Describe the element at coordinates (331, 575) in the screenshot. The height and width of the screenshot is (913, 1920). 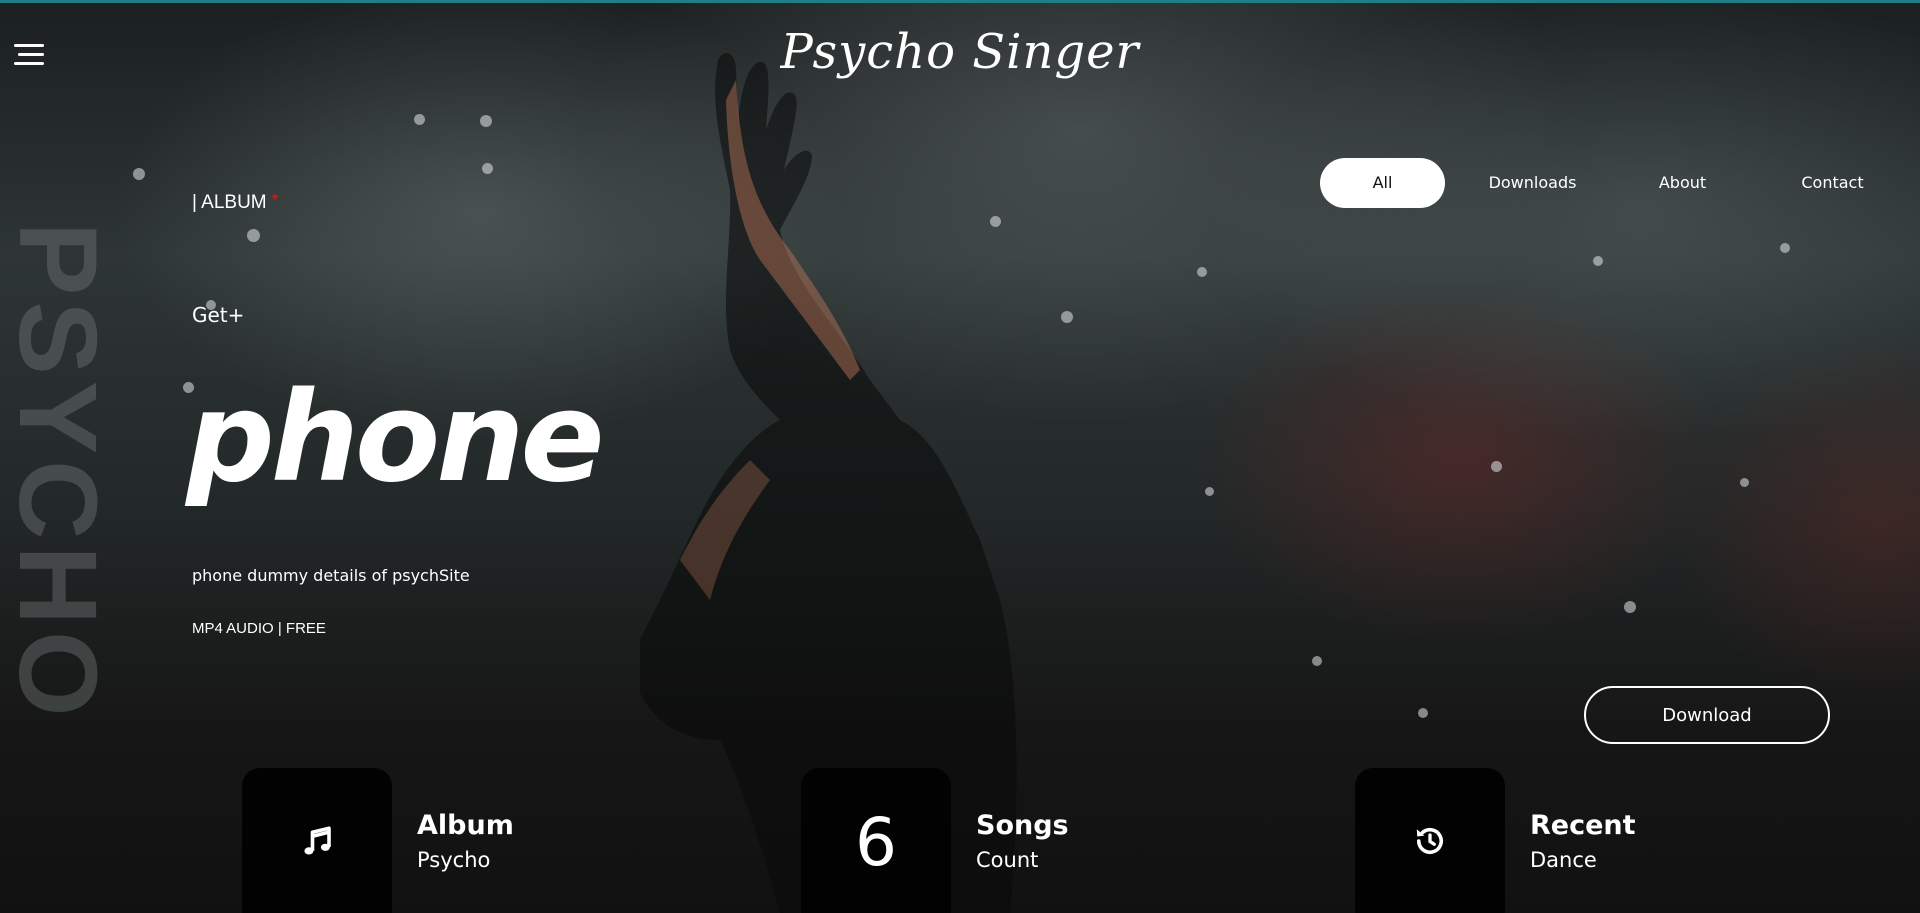
I see `hero-description: phone dummy details of psychSite` at that location.